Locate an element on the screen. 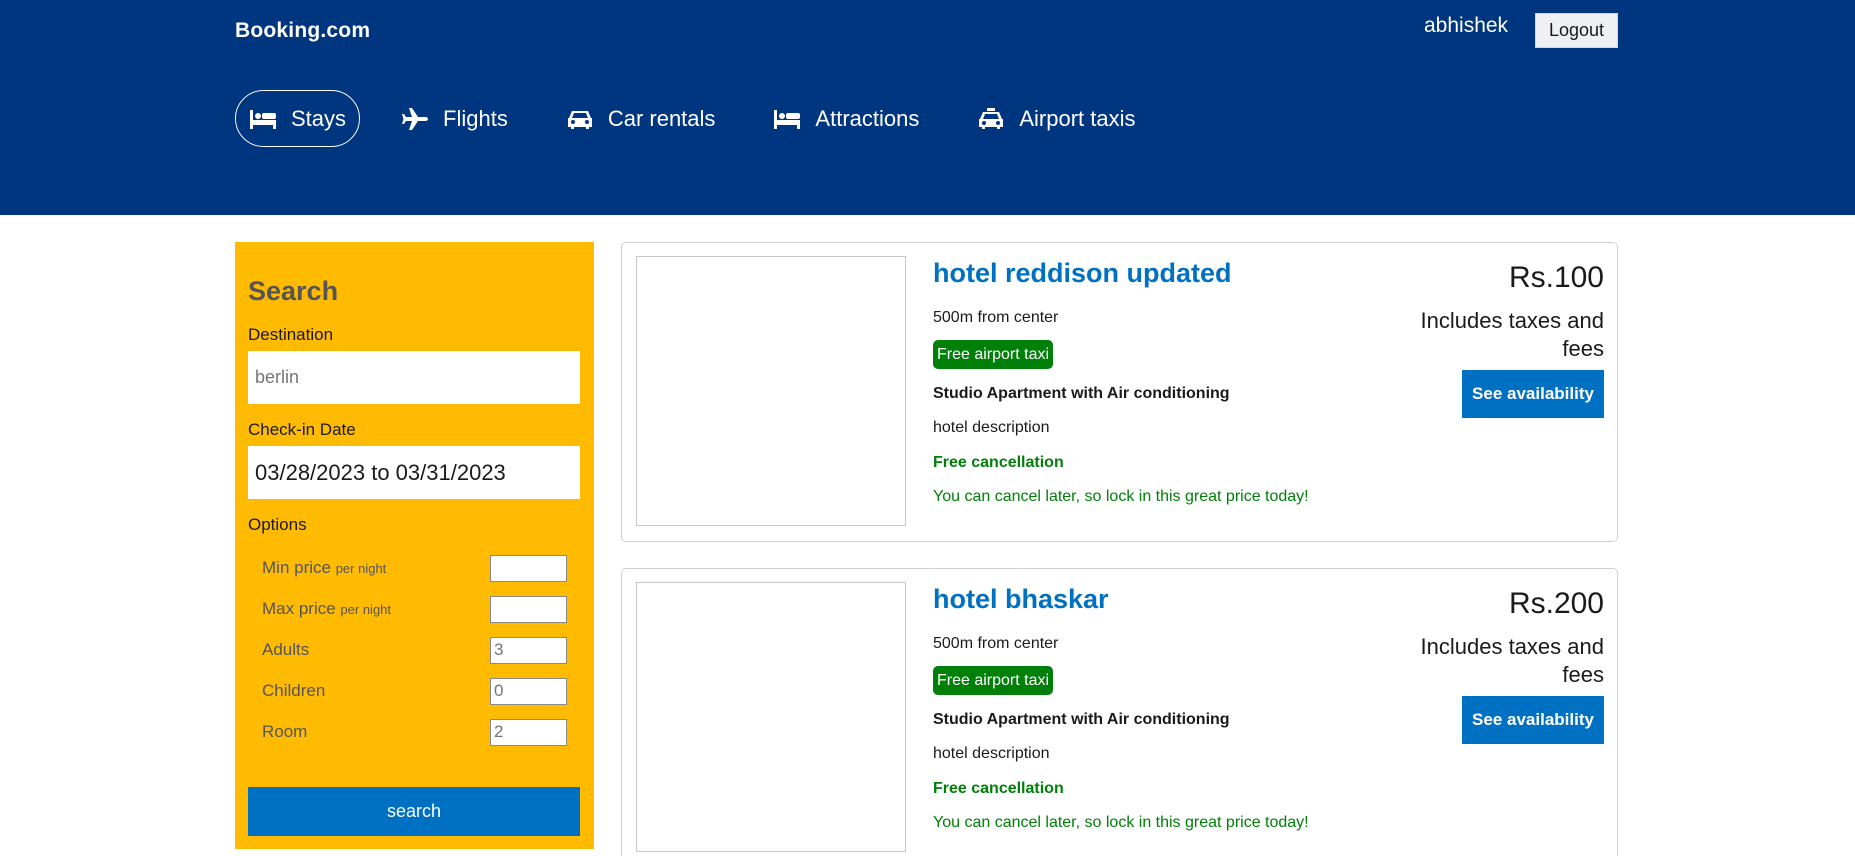 This screenshot has width=1855, height=856. nav-item-flights: Flights is located at coordinates (454, 118).